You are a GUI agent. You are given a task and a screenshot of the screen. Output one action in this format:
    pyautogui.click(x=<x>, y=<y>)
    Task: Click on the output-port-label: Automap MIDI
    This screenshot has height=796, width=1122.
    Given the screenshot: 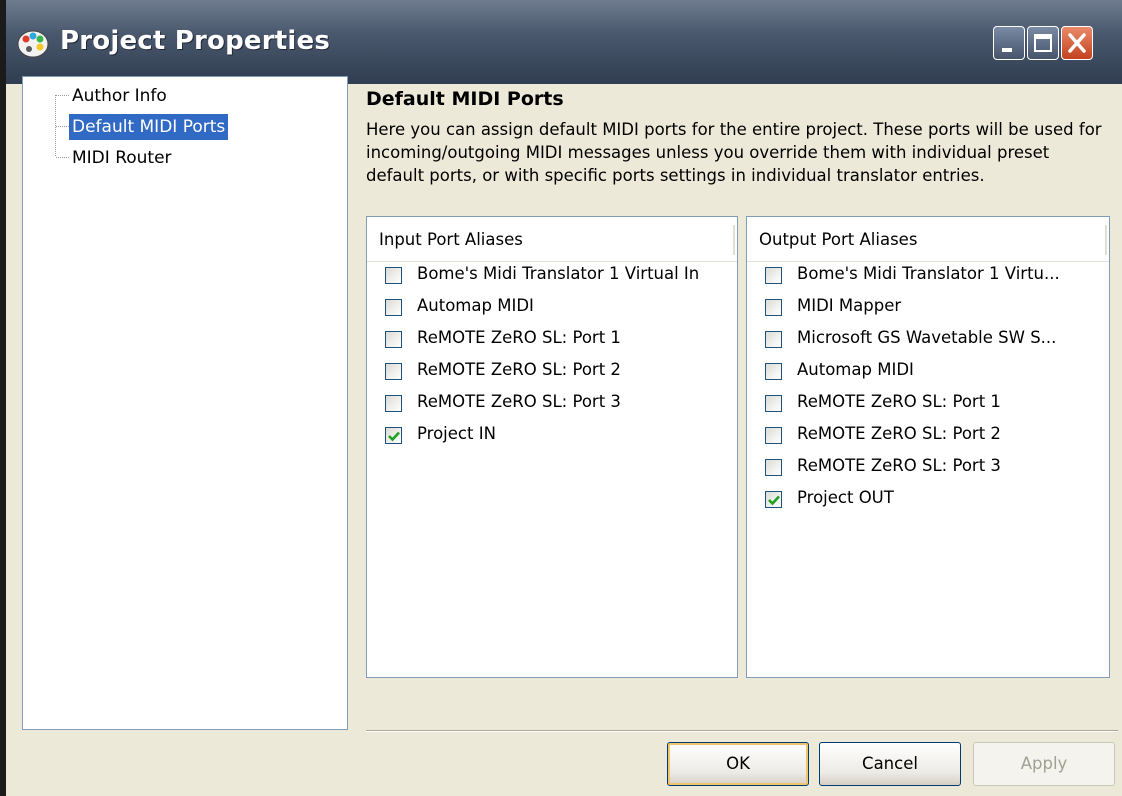 What is the action you would take?
    pyautogui.click(x=855, y=369)
    